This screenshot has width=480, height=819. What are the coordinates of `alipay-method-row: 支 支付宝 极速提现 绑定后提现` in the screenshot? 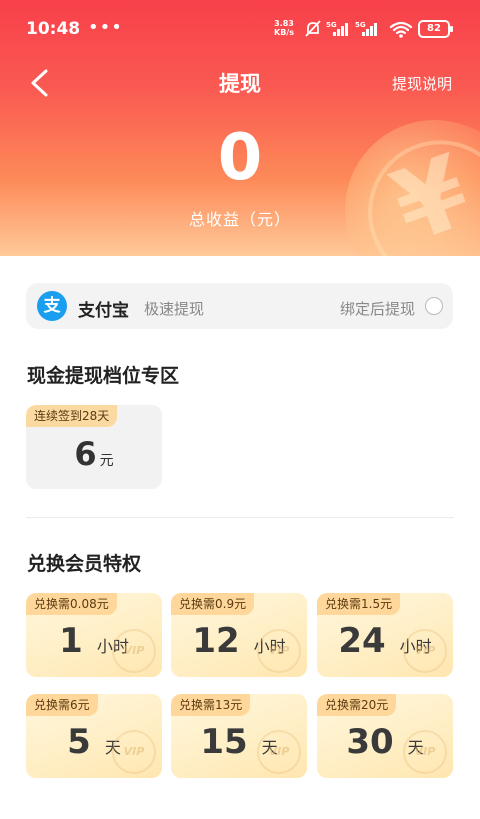 It's located at (239, 306).